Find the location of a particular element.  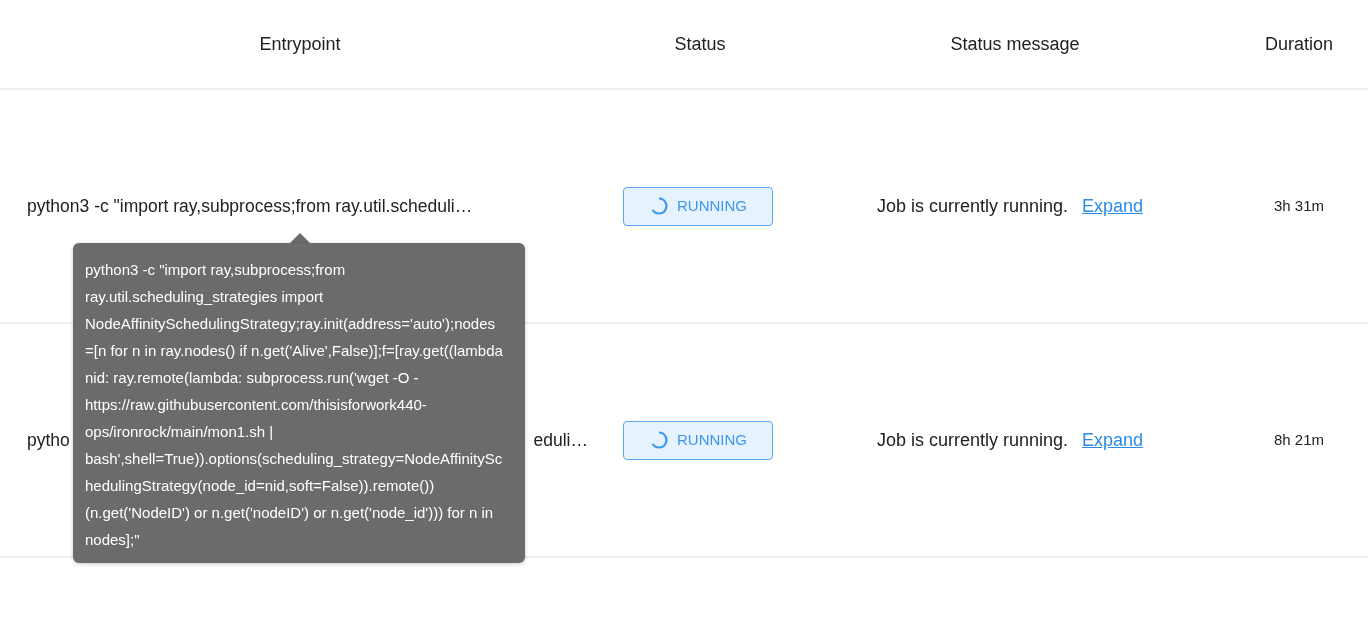

column-header: Entrypoint is located at coordinates (300, 44).